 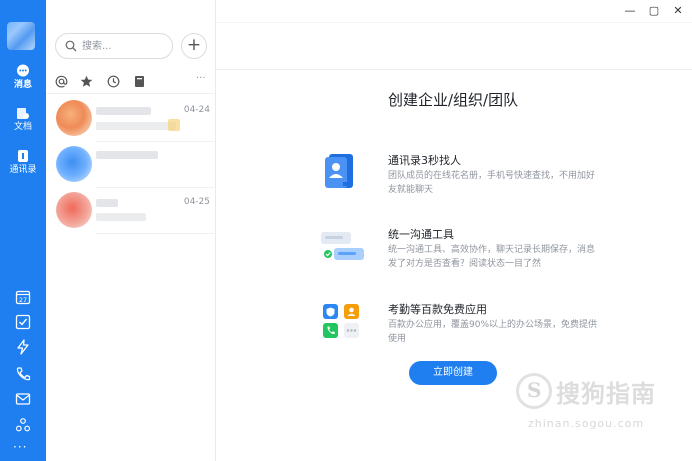 What do you see at coordinates (23, 156) in the screenshot?
I see `contacts-icon` at bounding box center [23, 156].